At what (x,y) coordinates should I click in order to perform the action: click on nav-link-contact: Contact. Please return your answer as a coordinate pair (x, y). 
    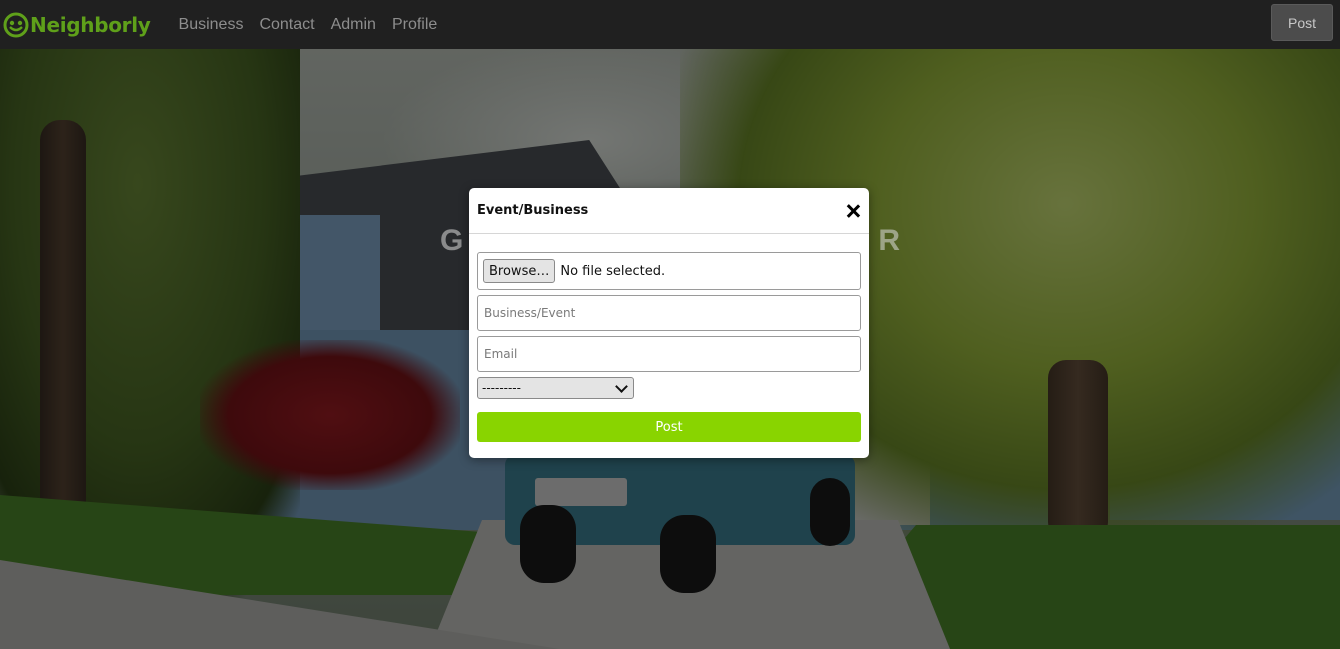
    Looking at the image, I should click on (286, 25).